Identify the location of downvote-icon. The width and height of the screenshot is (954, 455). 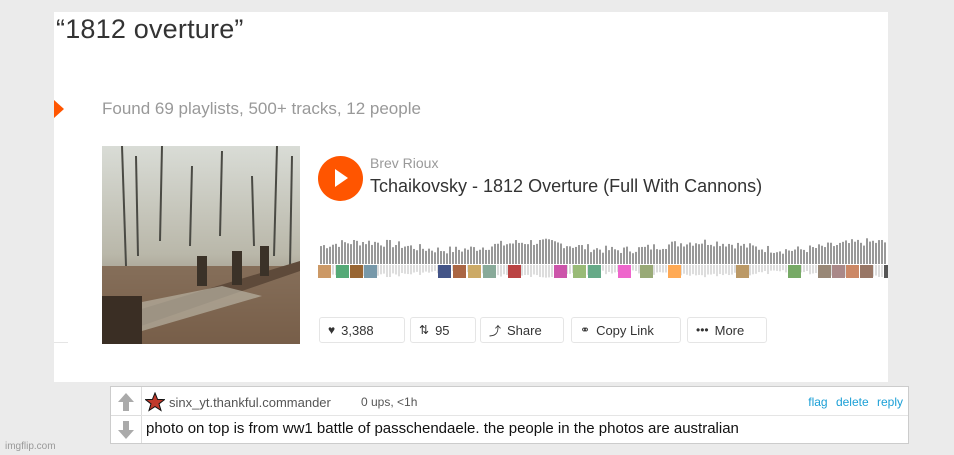
(126, 430).